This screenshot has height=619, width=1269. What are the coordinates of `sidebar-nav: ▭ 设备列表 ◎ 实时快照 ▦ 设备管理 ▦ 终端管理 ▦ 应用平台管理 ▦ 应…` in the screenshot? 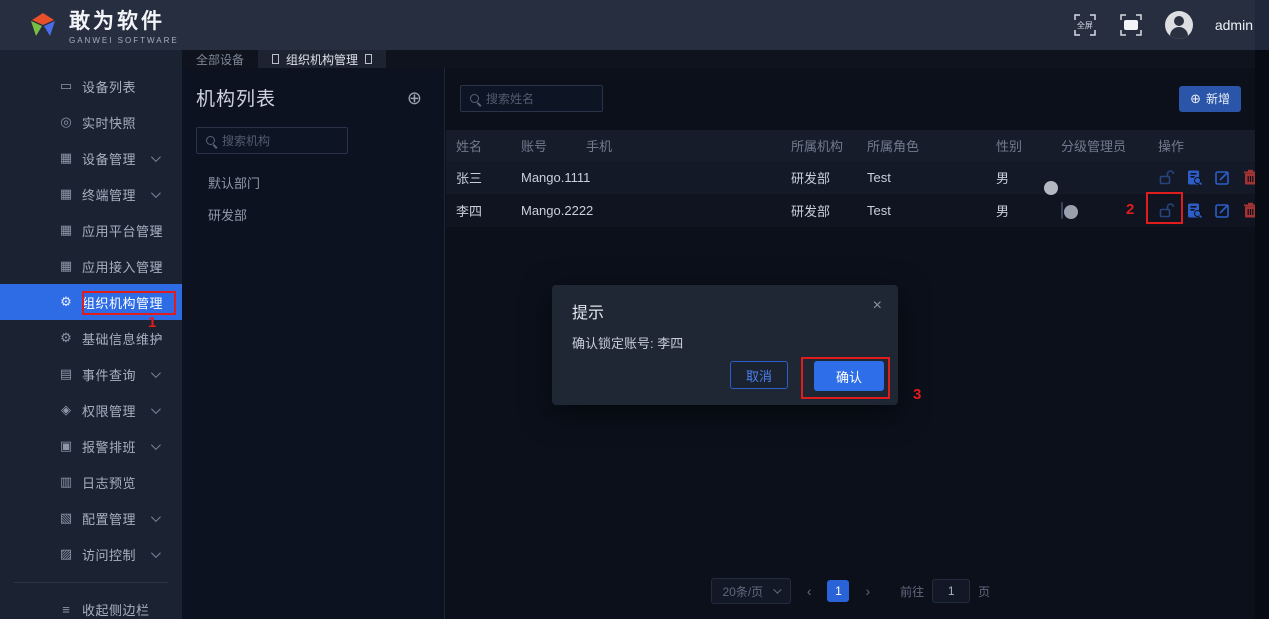 It's located at (91, 334).